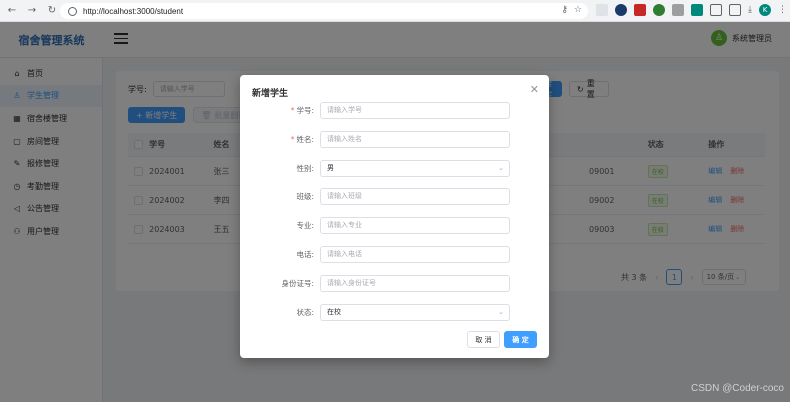 The image size is (790, 402). I want to click on form-row-status: 状态: 在校 ⌄, so click(394, 312).